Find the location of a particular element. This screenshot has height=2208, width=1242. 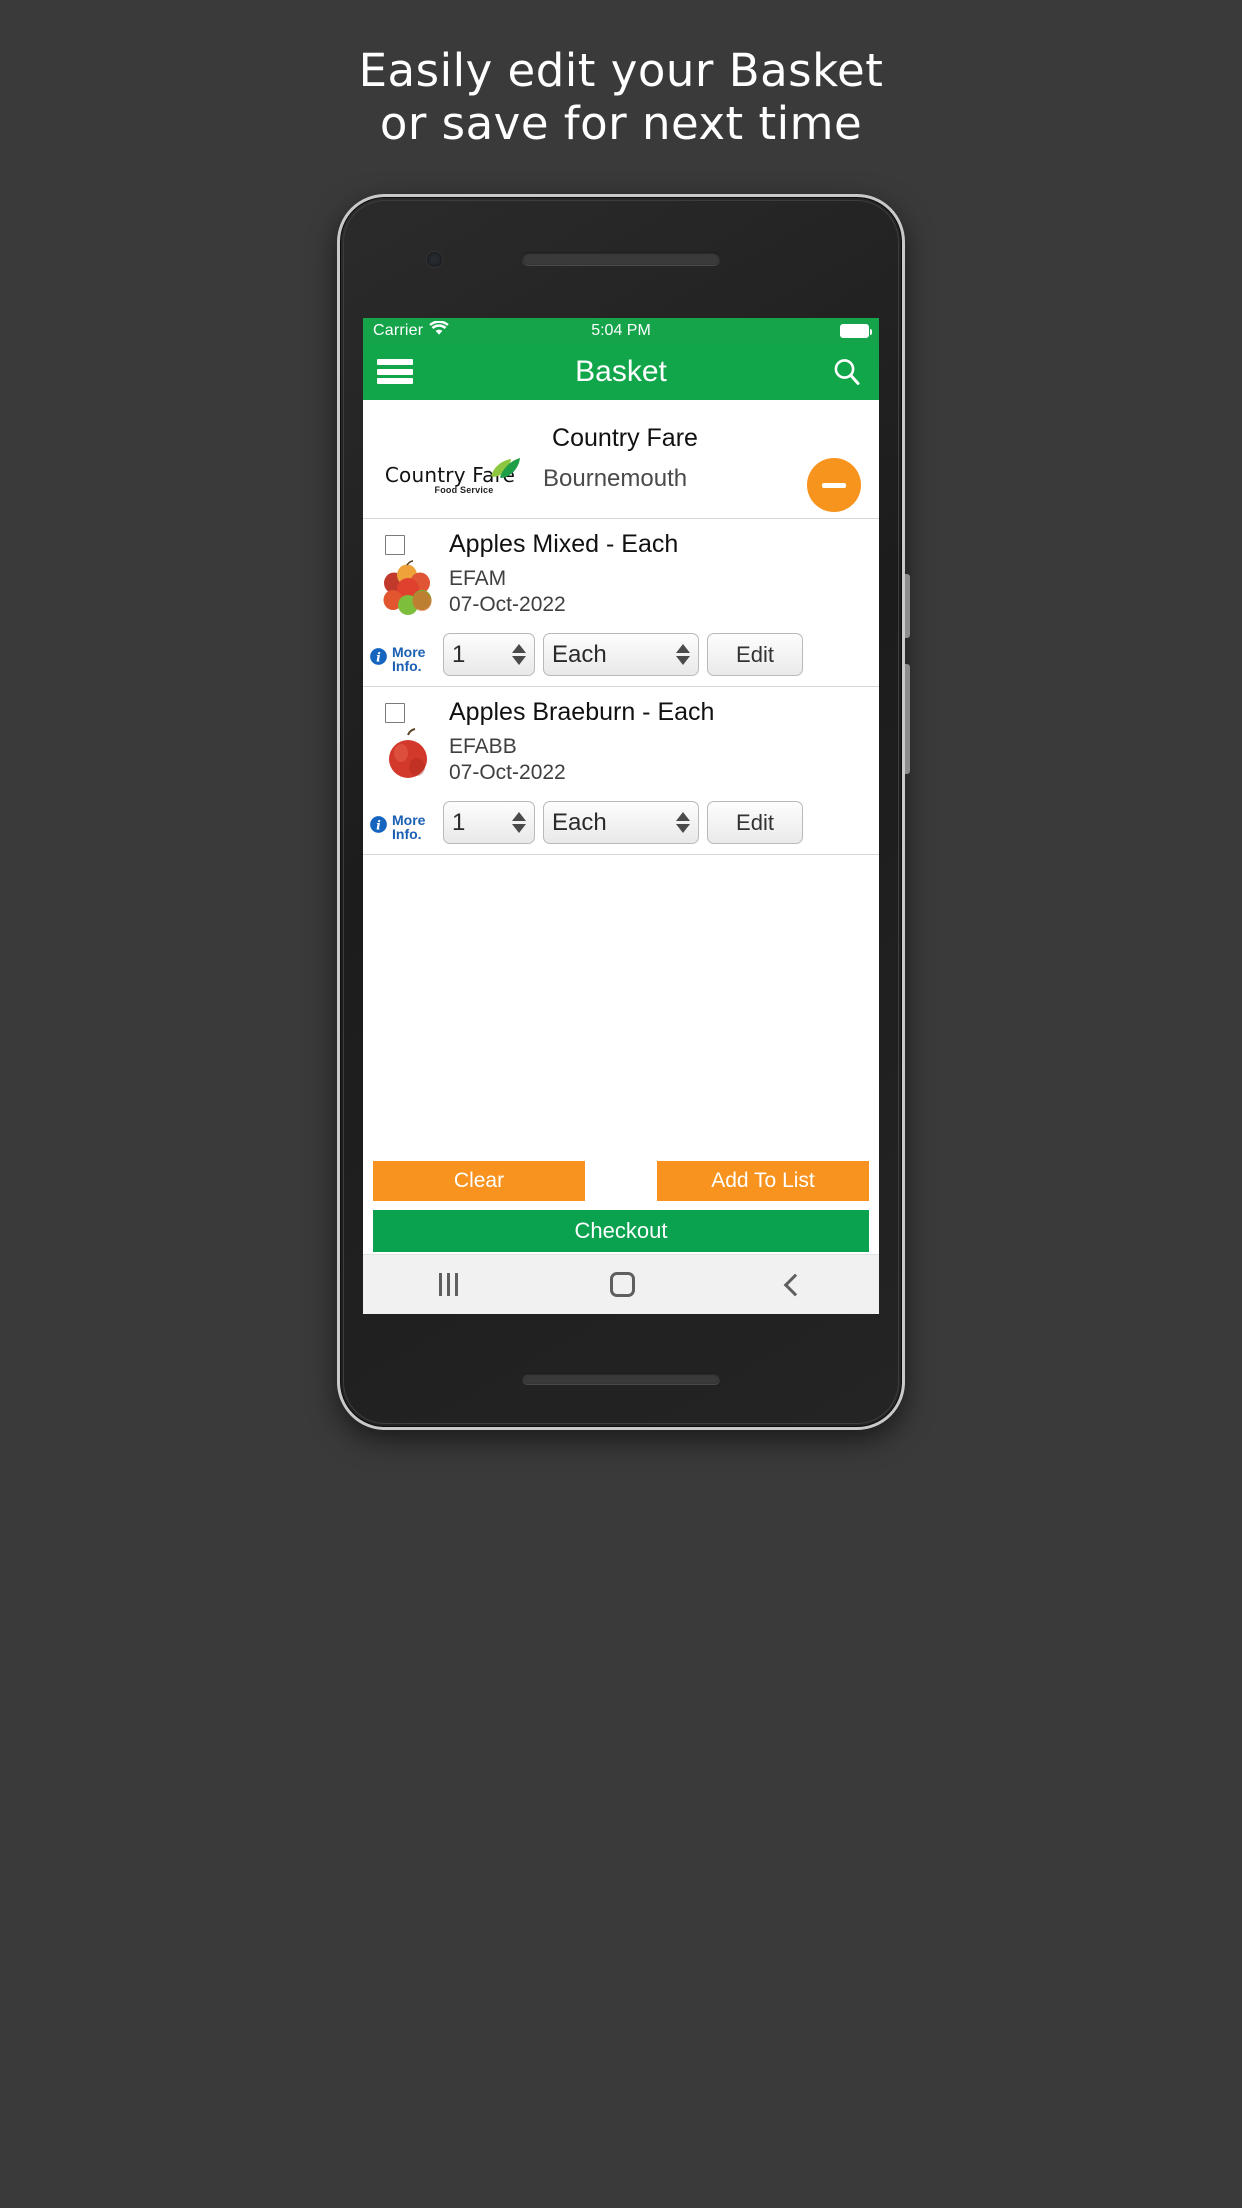

power-button is located at coordinates (907, 606).